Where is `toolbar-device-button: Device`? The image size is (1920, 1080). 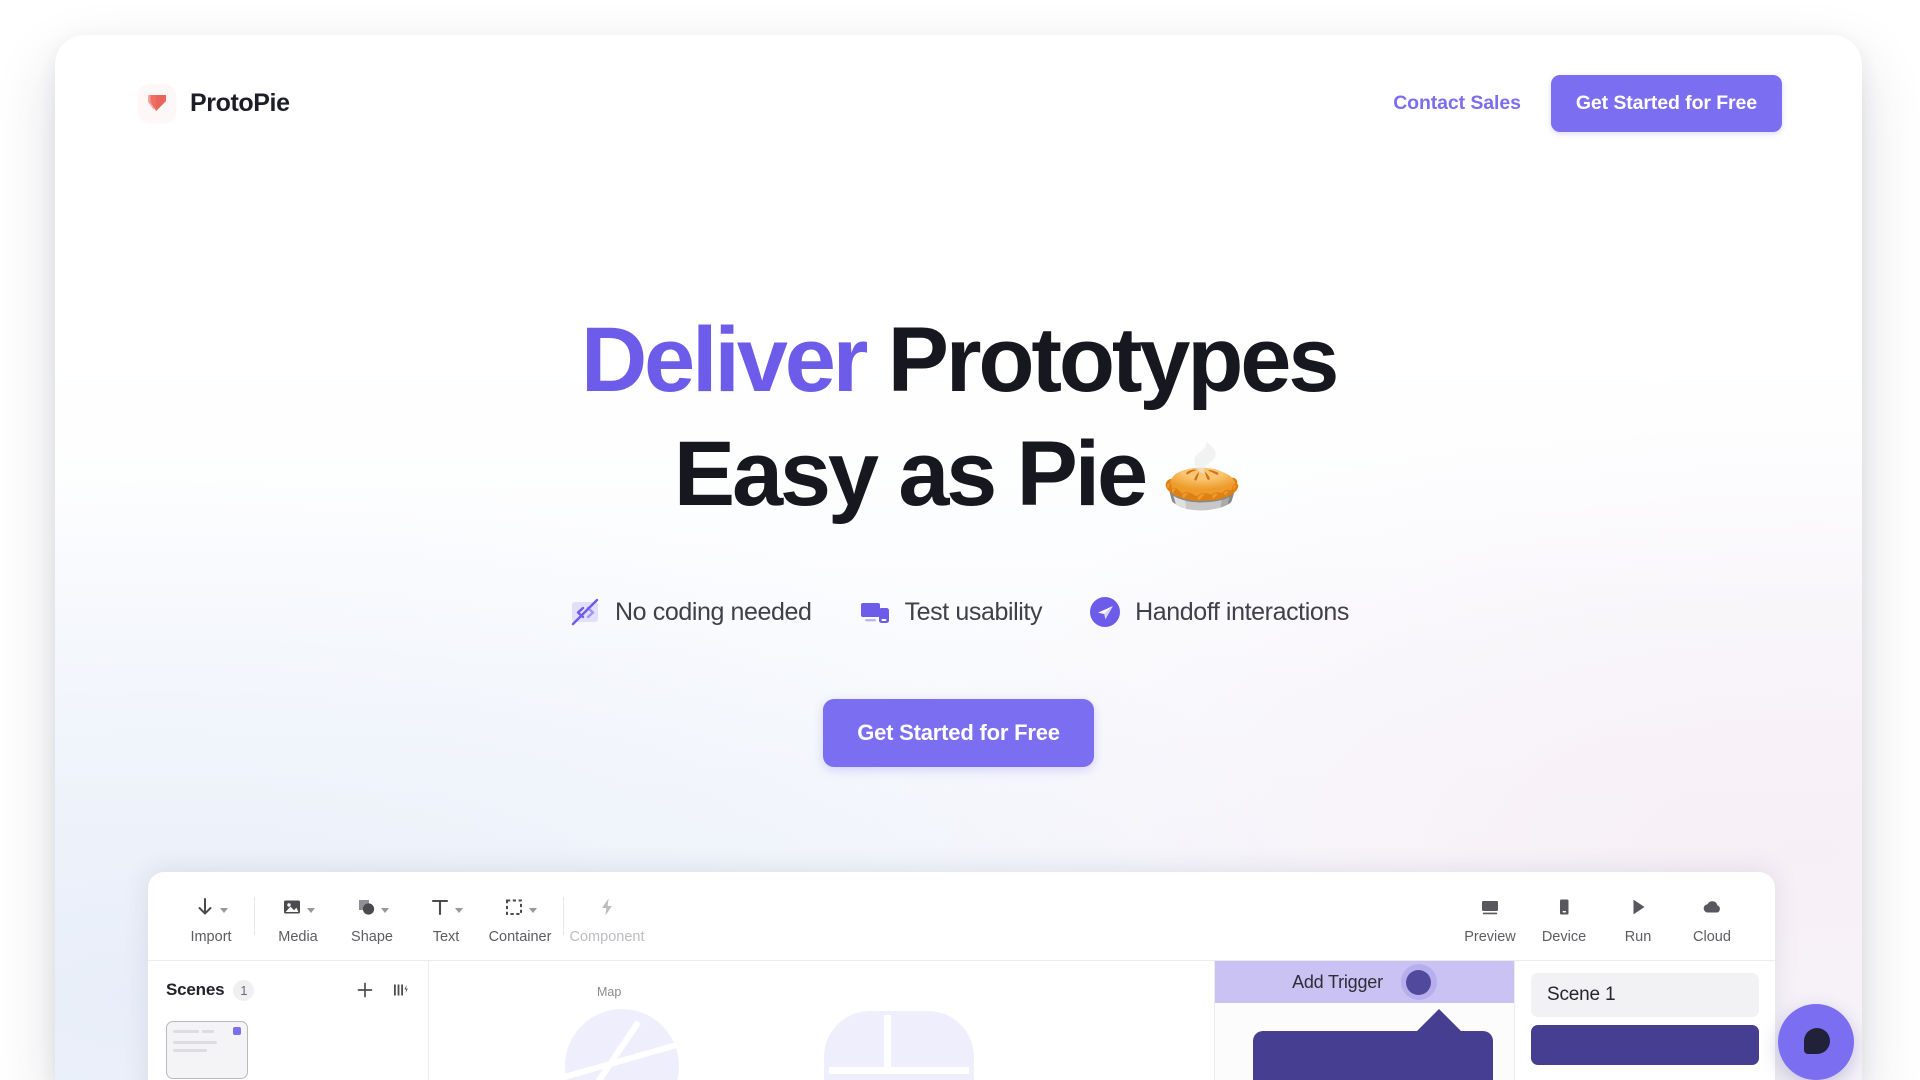
toolbar-device-button: Device is located at coordinates (1564, 916).